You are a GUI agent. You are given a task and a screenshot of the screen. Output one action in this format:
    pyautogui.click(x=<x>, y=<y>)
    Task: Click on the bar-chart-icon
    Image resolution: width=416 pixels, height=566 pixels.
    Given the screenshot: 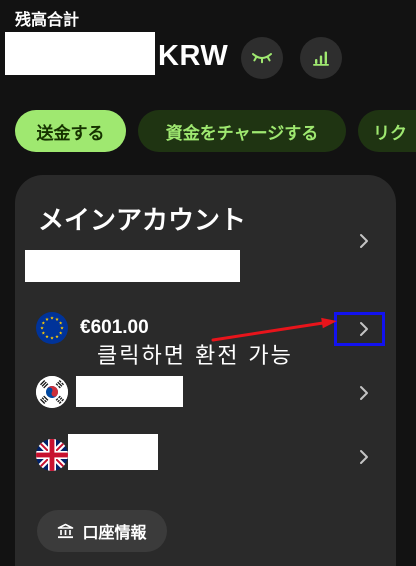 What is the action you would take?
    pyautogui.click(x=321, y=58)
    